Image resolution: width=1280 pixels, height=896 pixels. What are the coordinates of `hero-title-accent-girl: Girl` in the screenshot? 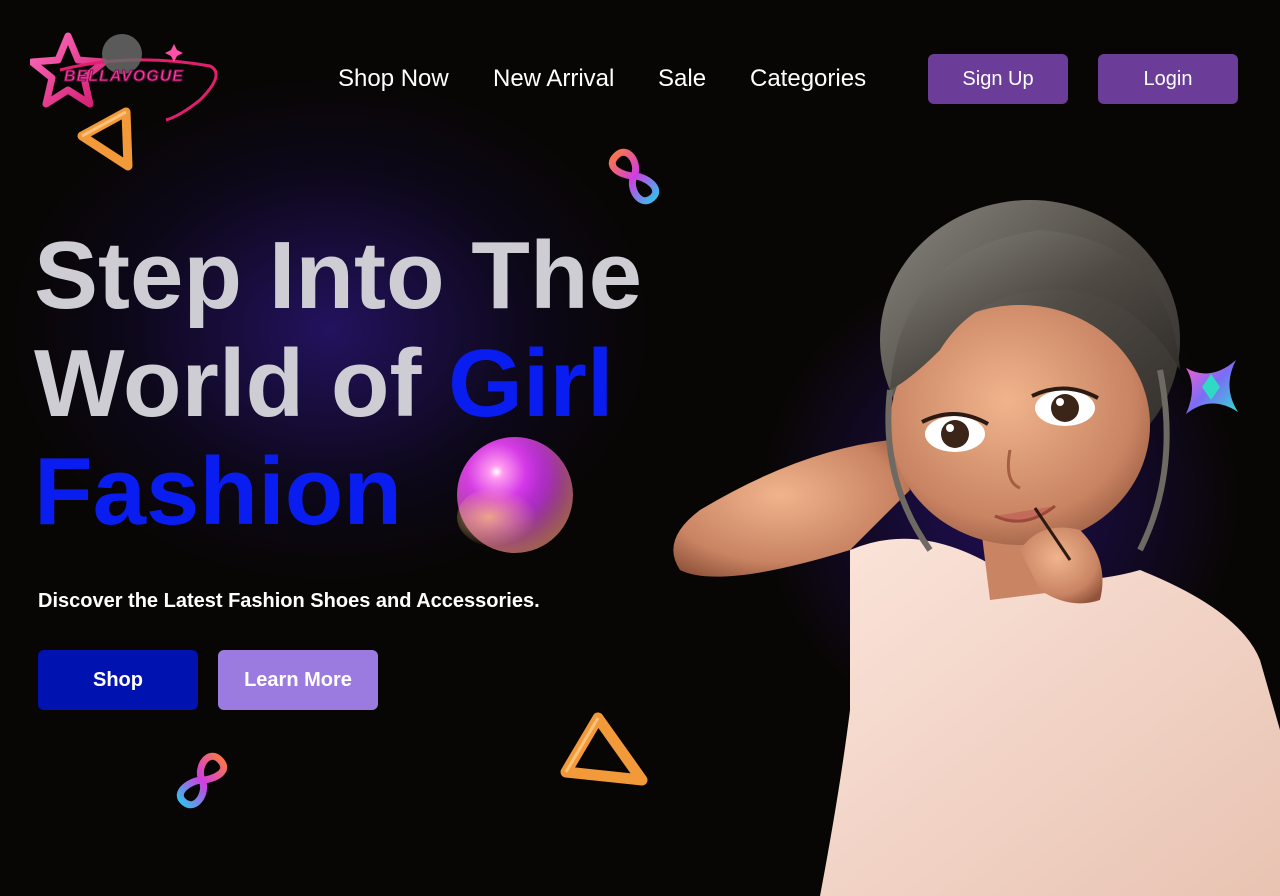 It's located at (531, 383).